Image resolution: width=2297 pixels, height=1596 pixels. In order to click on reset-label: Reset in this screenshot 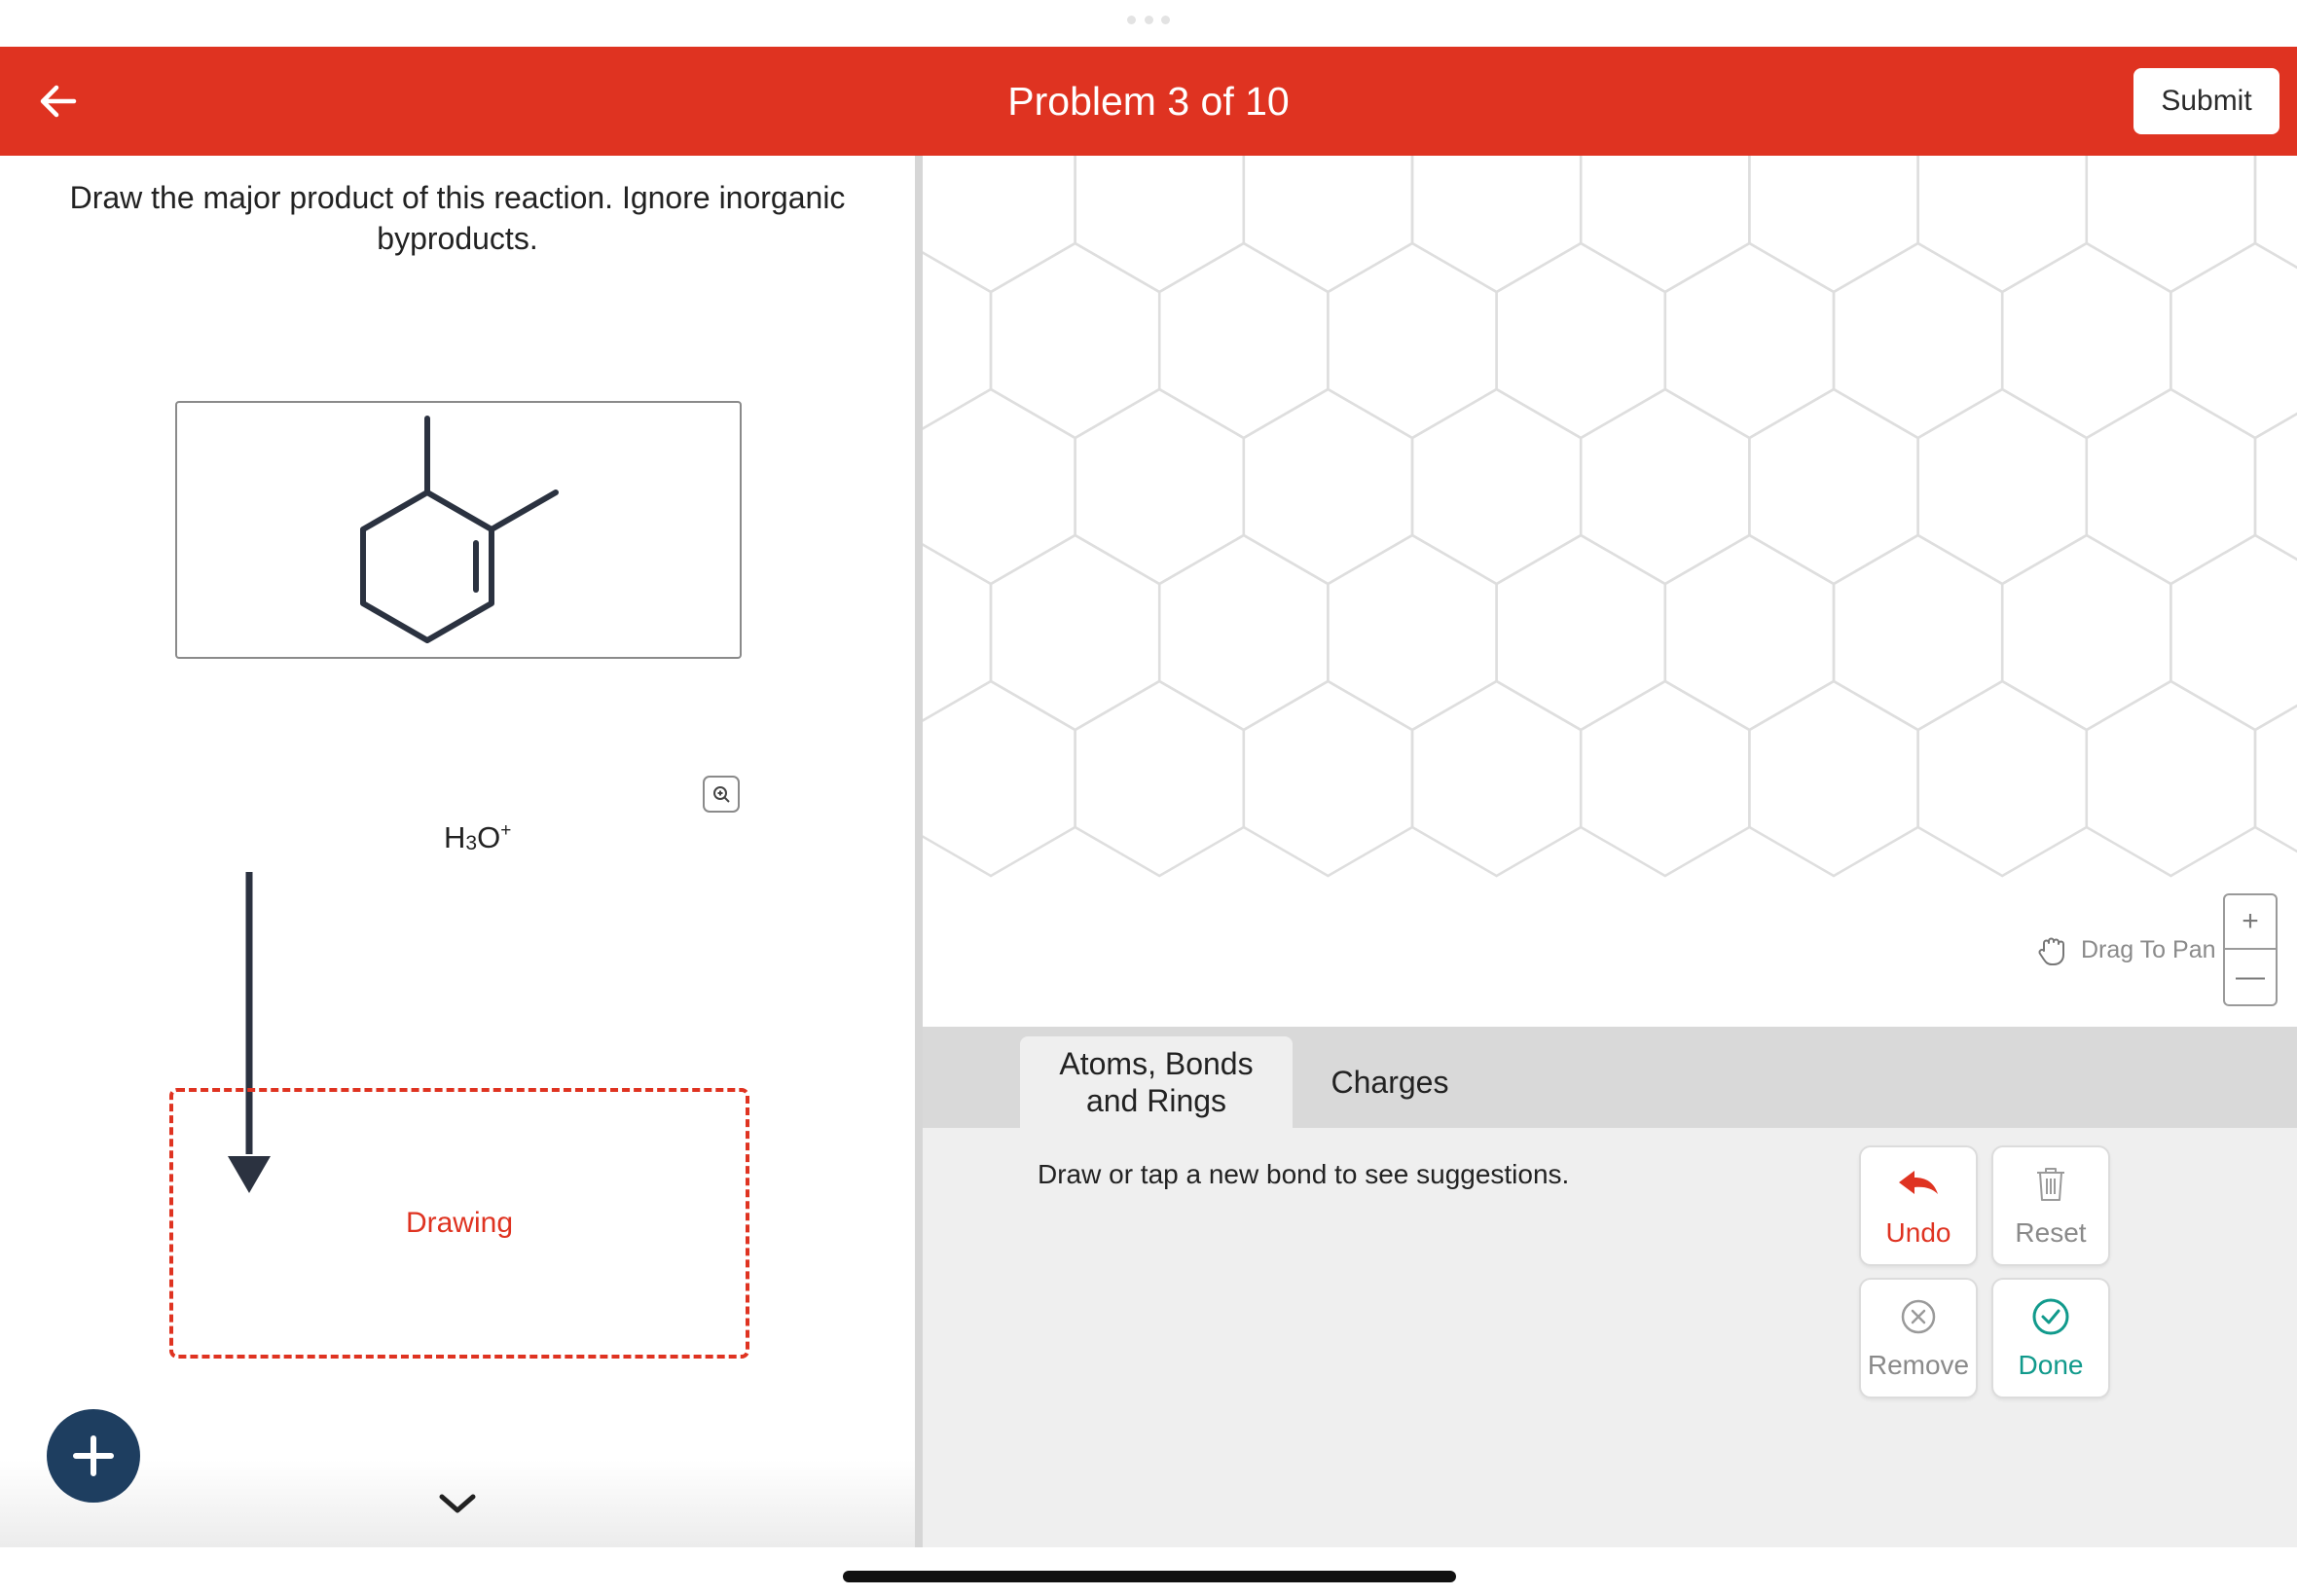, I will do `click(2051, 1232)`.